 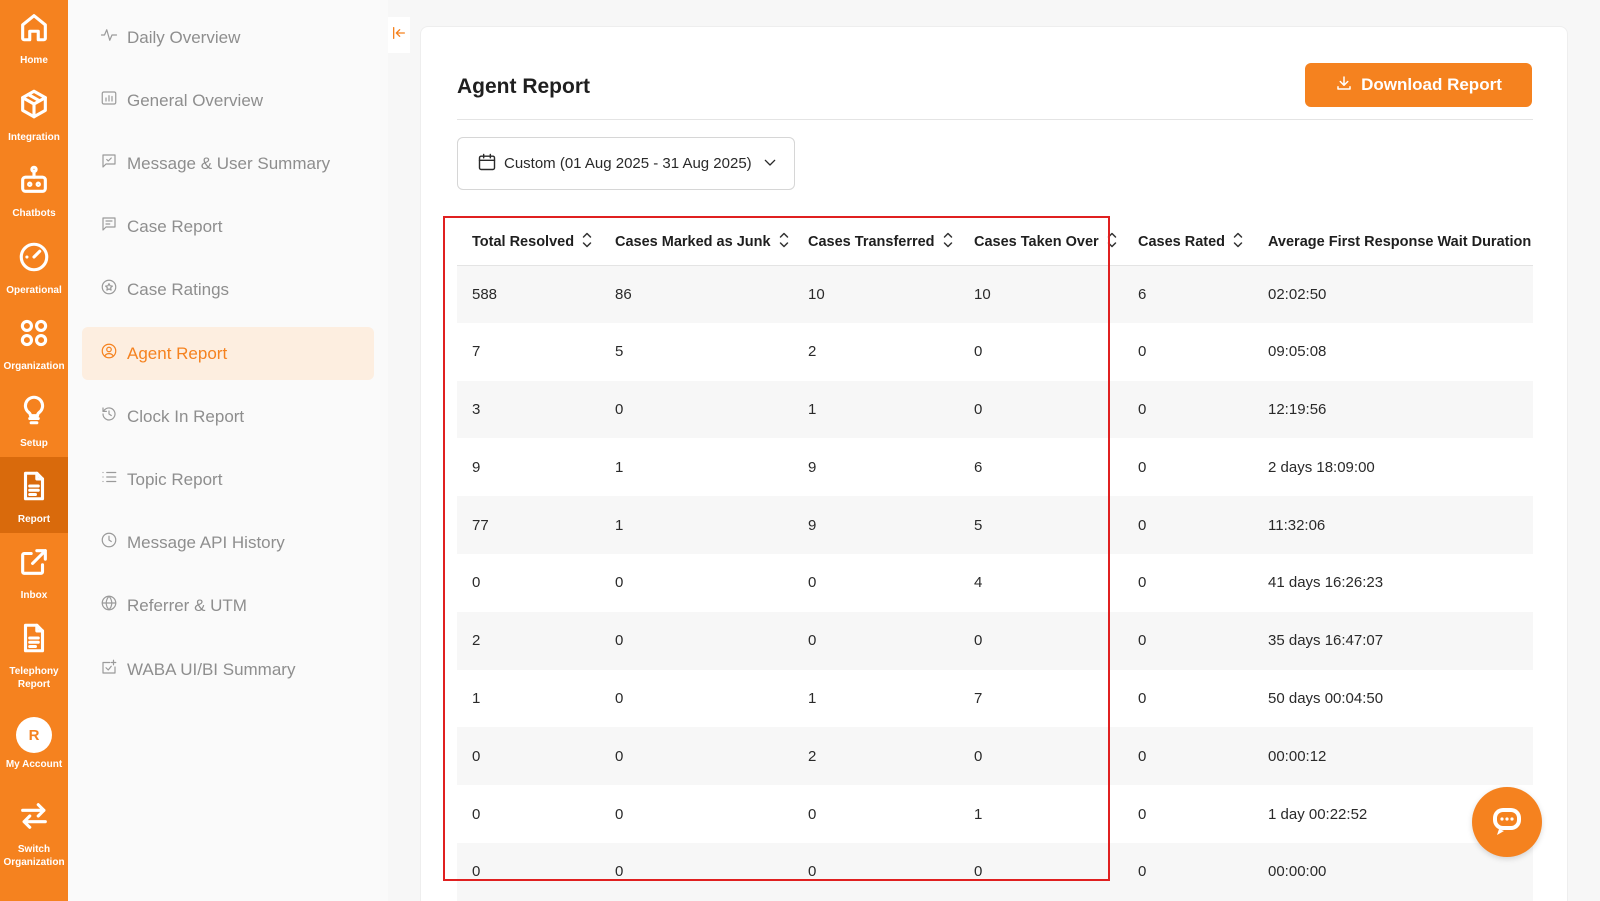 What do you see at coordinates (1041, 525) in the screenshot?
I see `cell-cases-taken-over: 5` at bounding box center [1041, 525].